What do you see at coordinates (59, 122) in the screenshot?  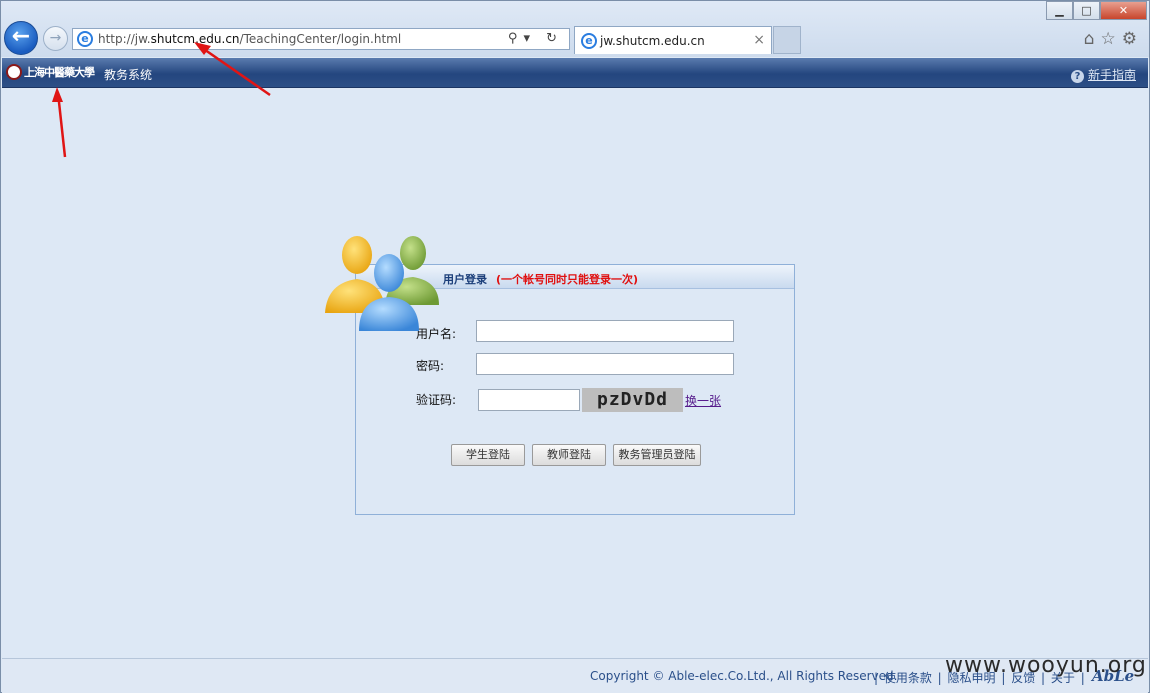 I see `arrow-to-logo` at bounding box center [59, 122].